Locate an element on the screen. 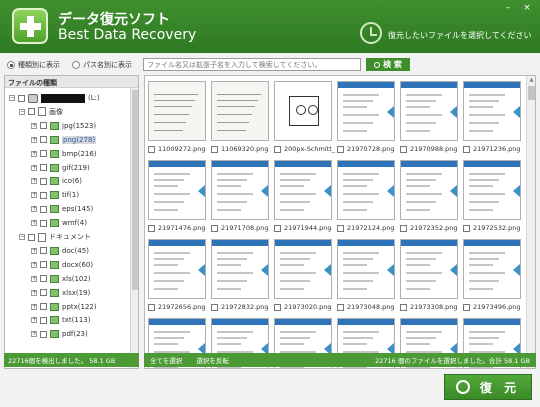  tree-item-doc-type: + txt(113) is located at coordinates (60, 320).